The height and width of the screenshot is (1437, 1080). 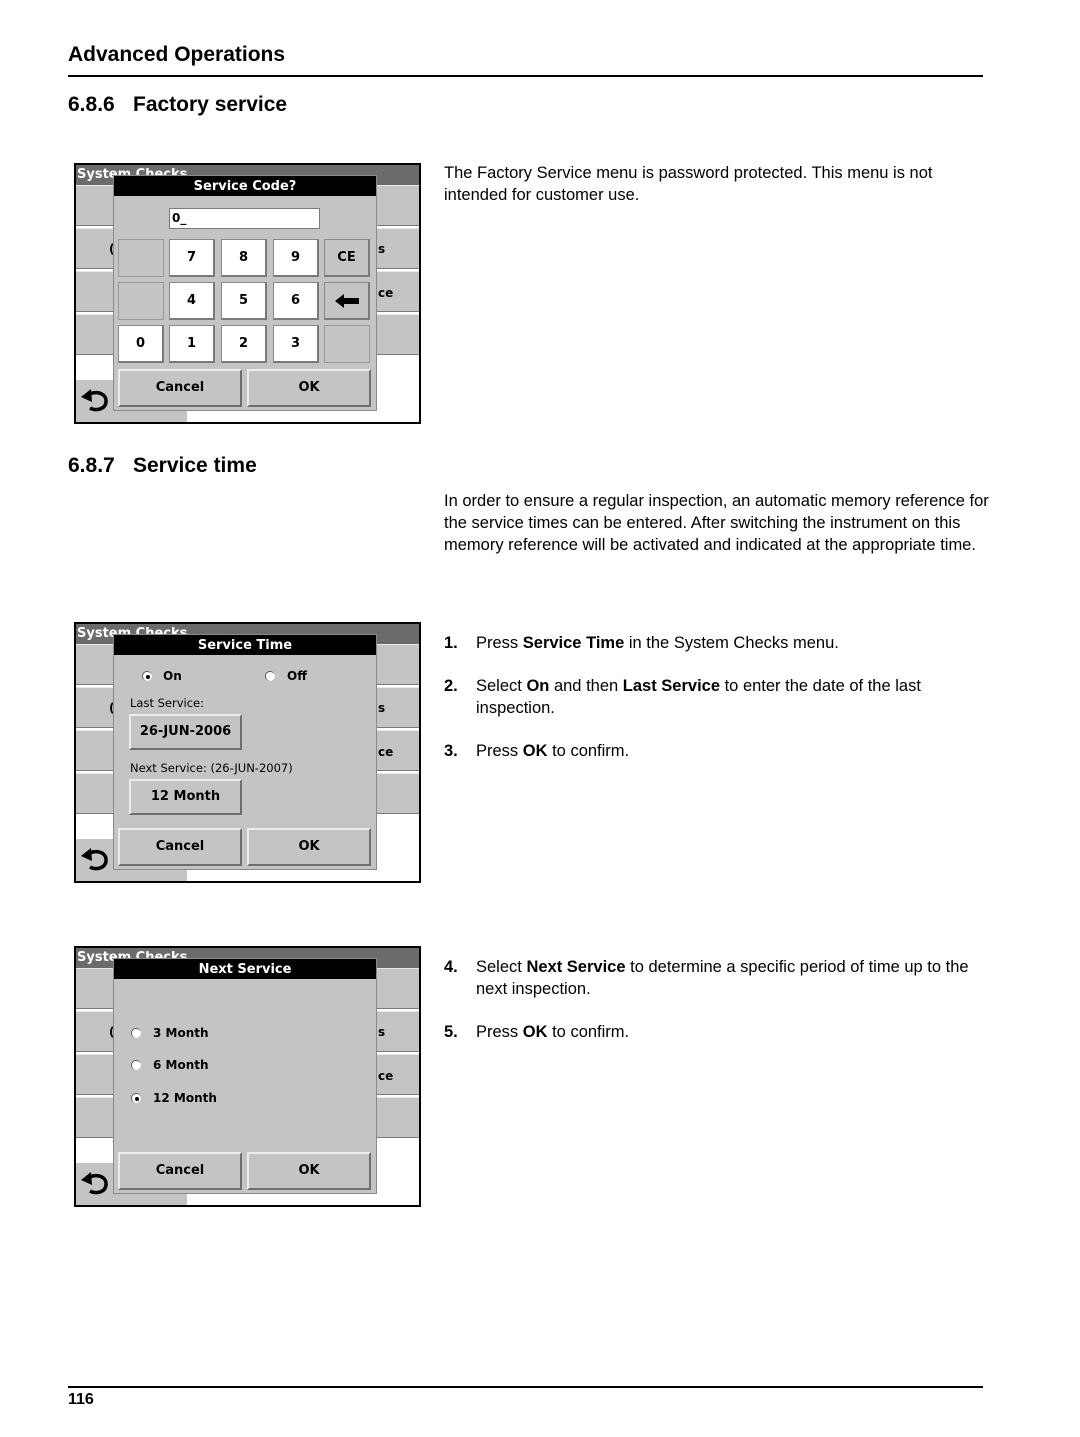 I want to click on last-service-label: Last Service:, so click(x=167, y=703).